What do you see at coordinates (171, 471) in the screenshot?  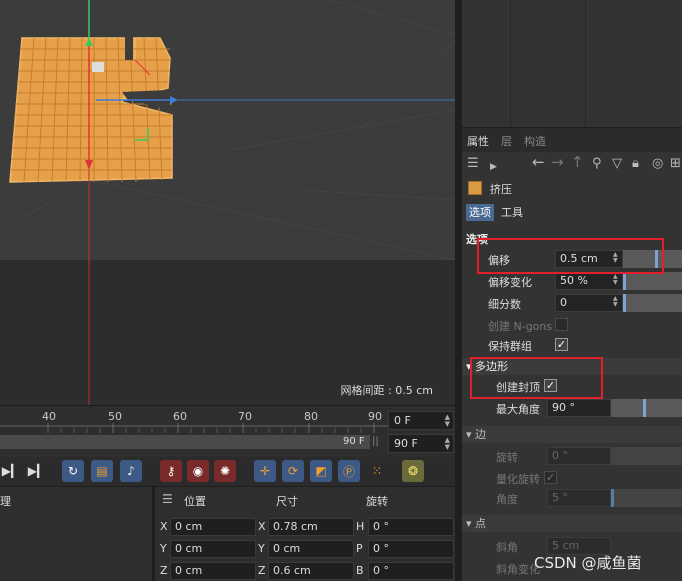 I see `record-key-icon: ⚷` at bounding box center [171, 471].